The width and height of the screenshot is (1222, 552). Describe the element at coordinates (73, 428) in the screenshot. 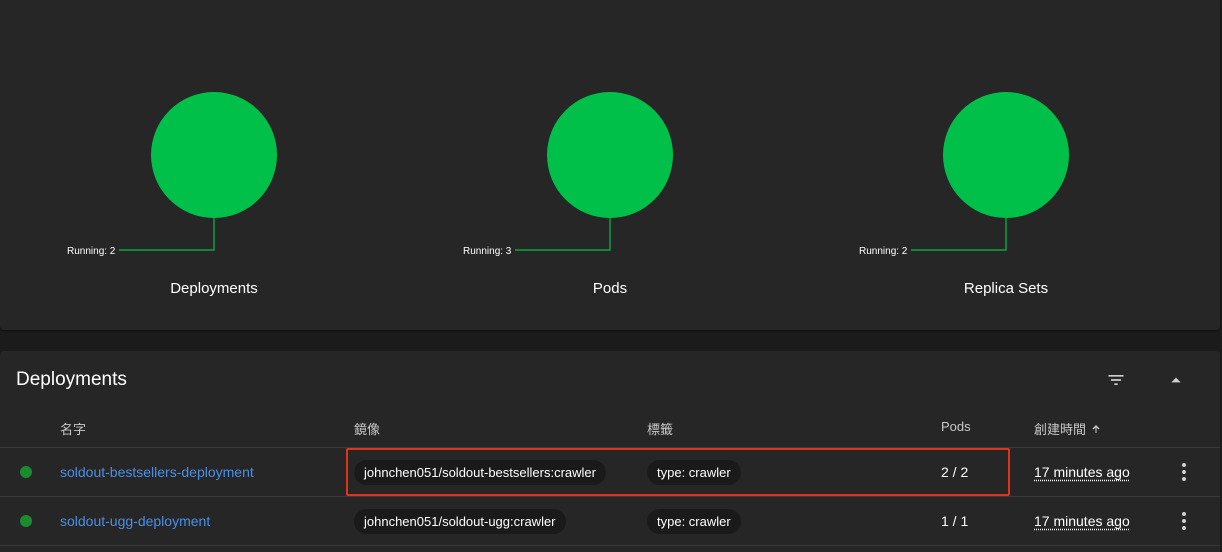

I see `column-header-name: 名字` at that location.